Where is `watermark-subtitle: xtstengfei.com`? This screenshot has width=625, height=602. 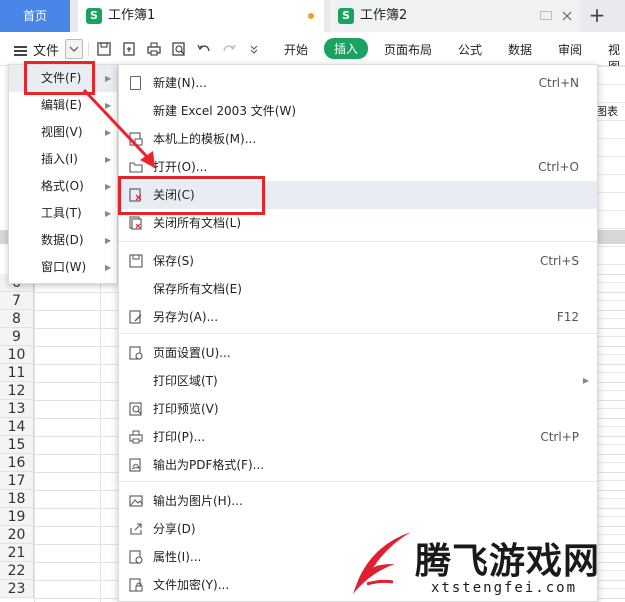 watermark-subtitle: xtstengfei.com is located at coordinates (504, 588).